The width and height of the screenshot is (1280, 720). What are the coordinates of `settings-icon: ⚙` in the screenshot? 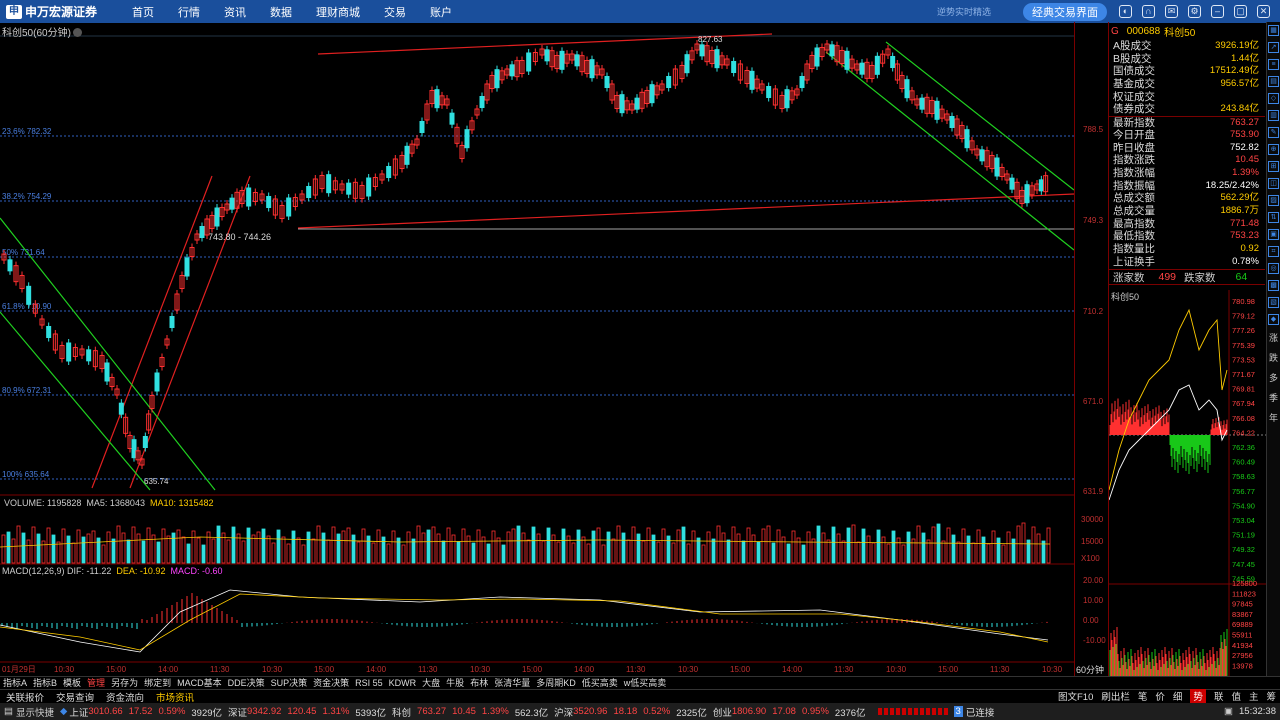 It's located at (1194, 11).